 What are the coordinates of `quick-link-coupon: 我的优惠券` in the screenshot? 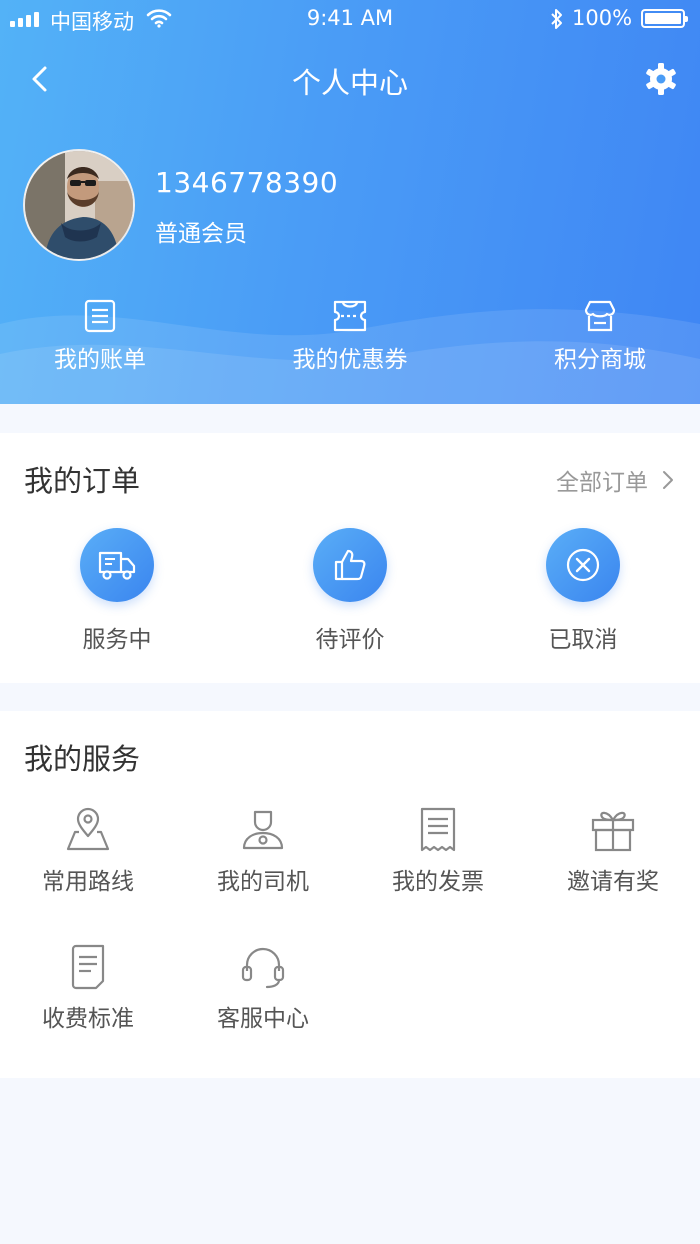 It's located at (350, 336).